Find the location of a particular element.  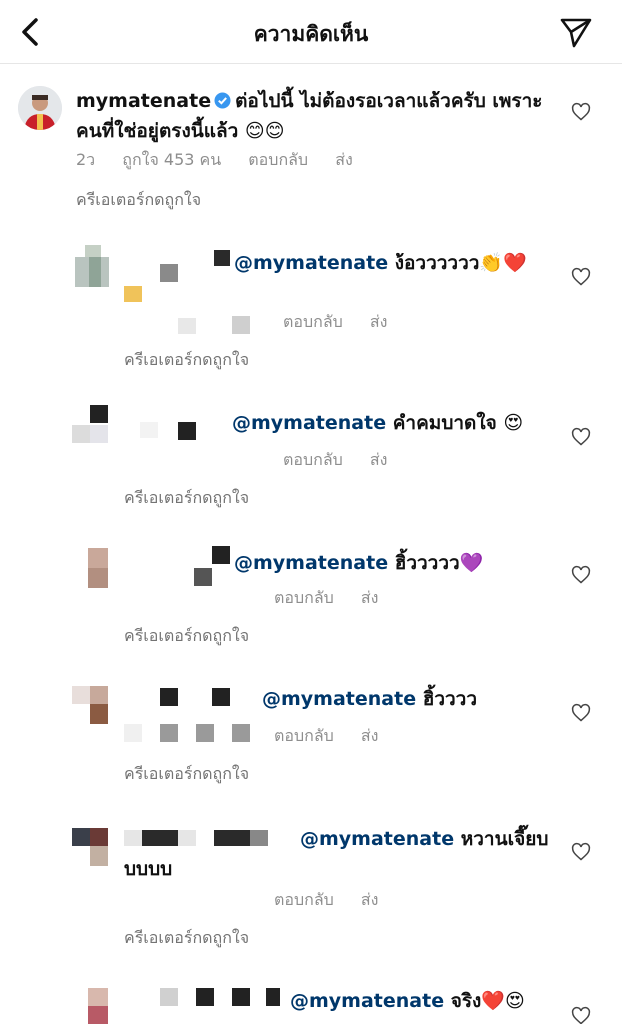

redacted-meta is located at coordinates (214, 325).